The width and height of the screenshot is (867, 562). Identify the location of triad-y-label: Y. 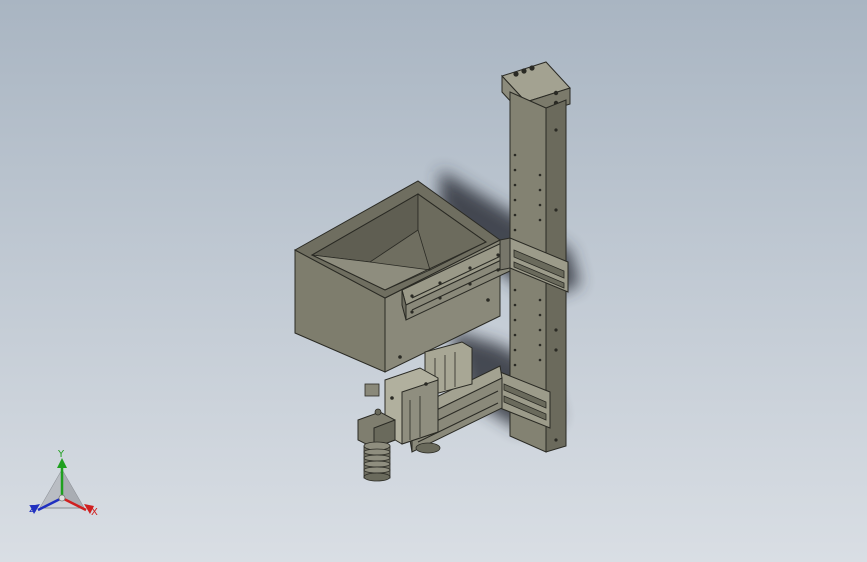
(61, 454).